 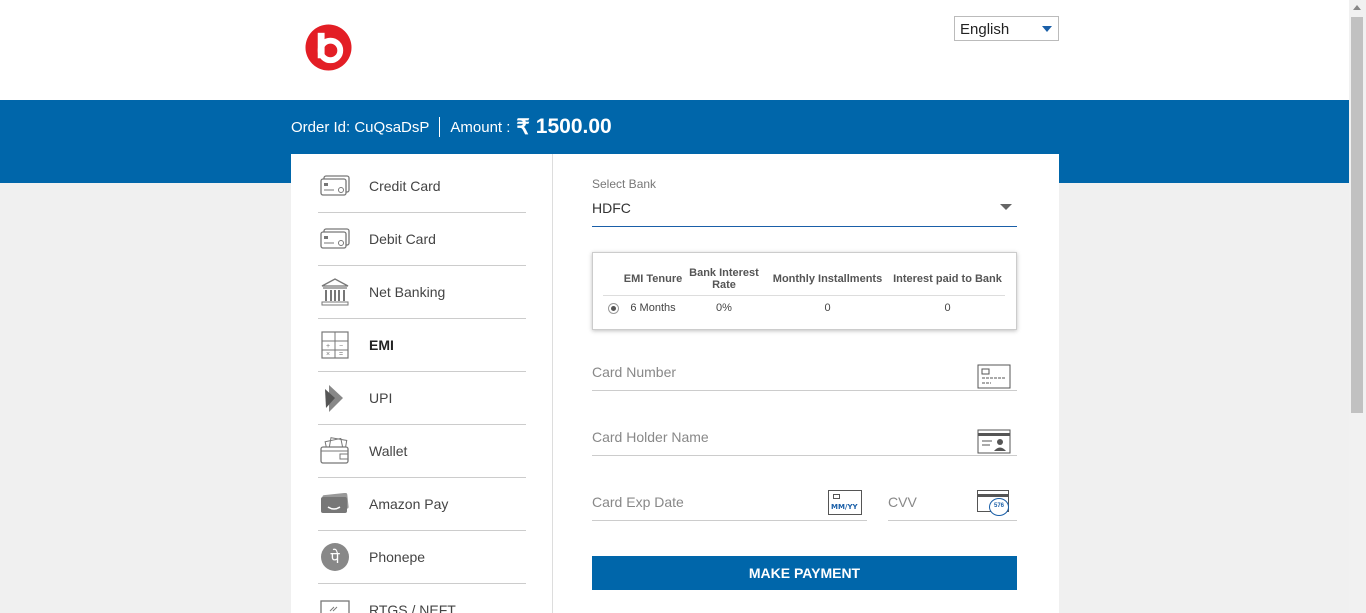 What do you see at coordinates (624, 184) in the screenshot?
I see `select-bank-label: Select Bank` at bounding box center [624, 184].